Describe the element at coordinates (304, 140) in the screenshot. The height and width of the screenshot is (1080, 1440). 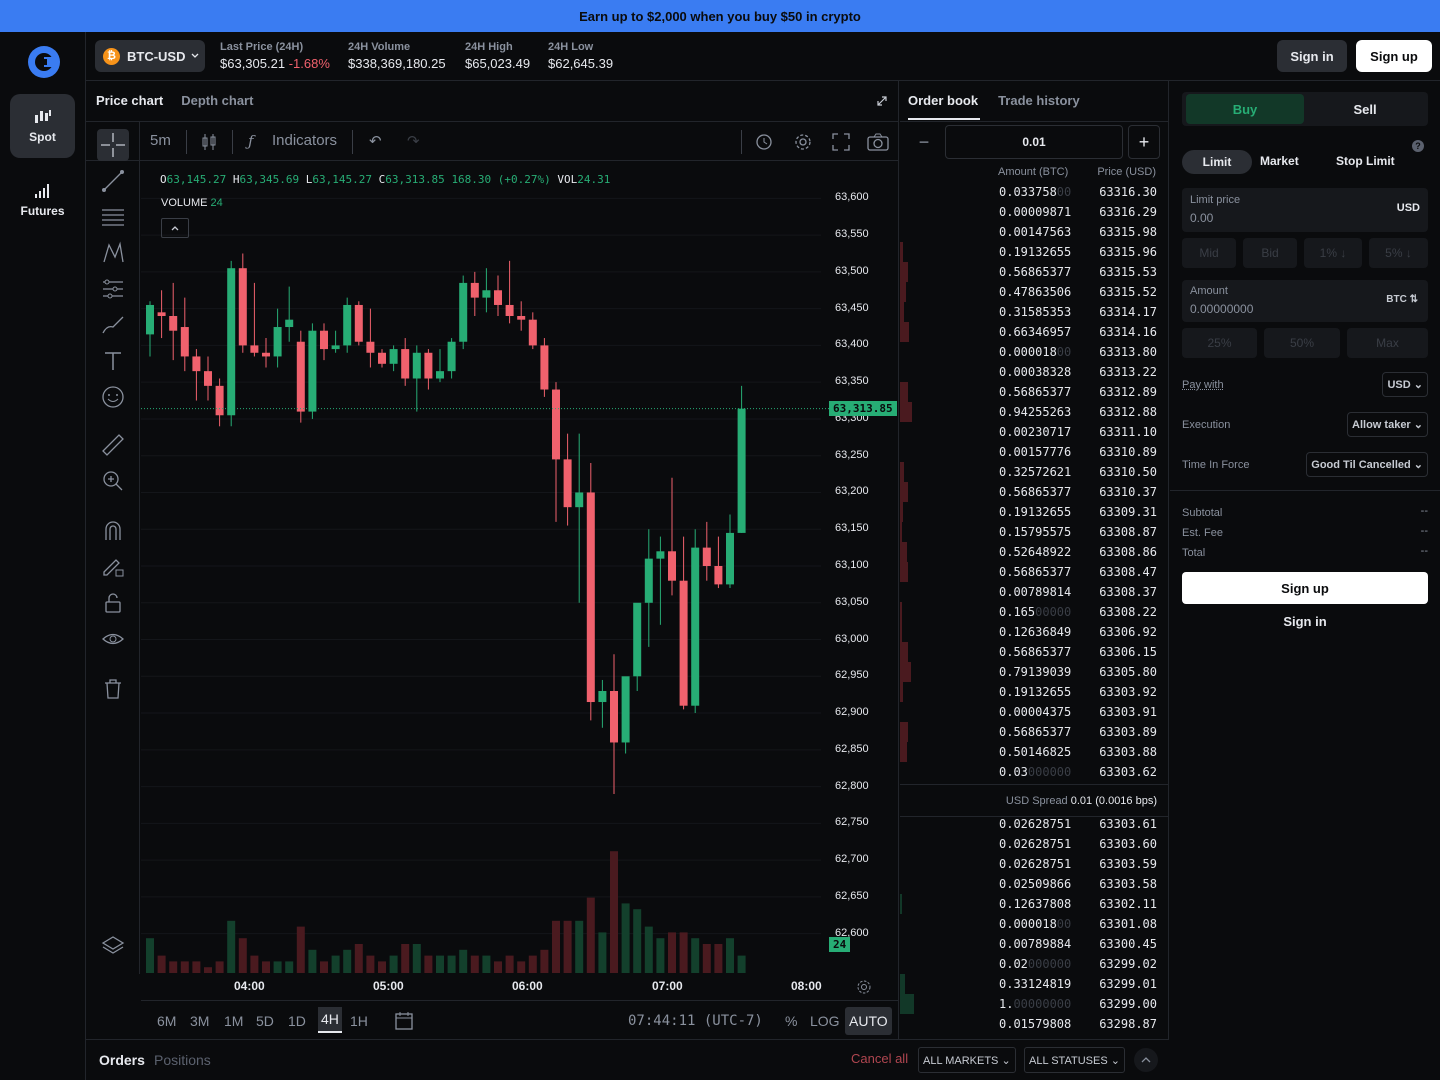
I see `indicators-button: Indicators` at that location.